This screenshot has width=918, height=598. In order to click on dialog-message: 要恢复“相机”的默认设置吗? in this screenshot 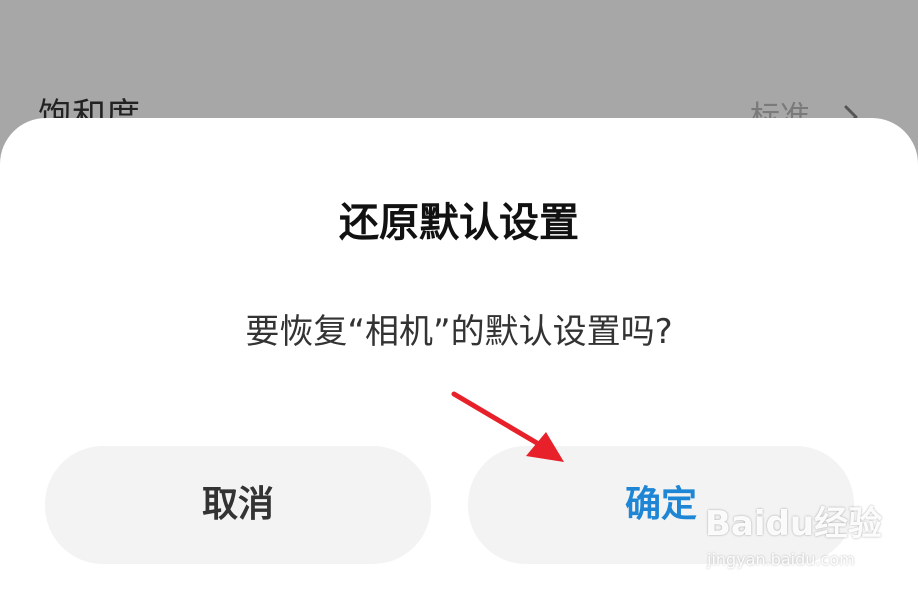, I will do `click(459, 332)`.